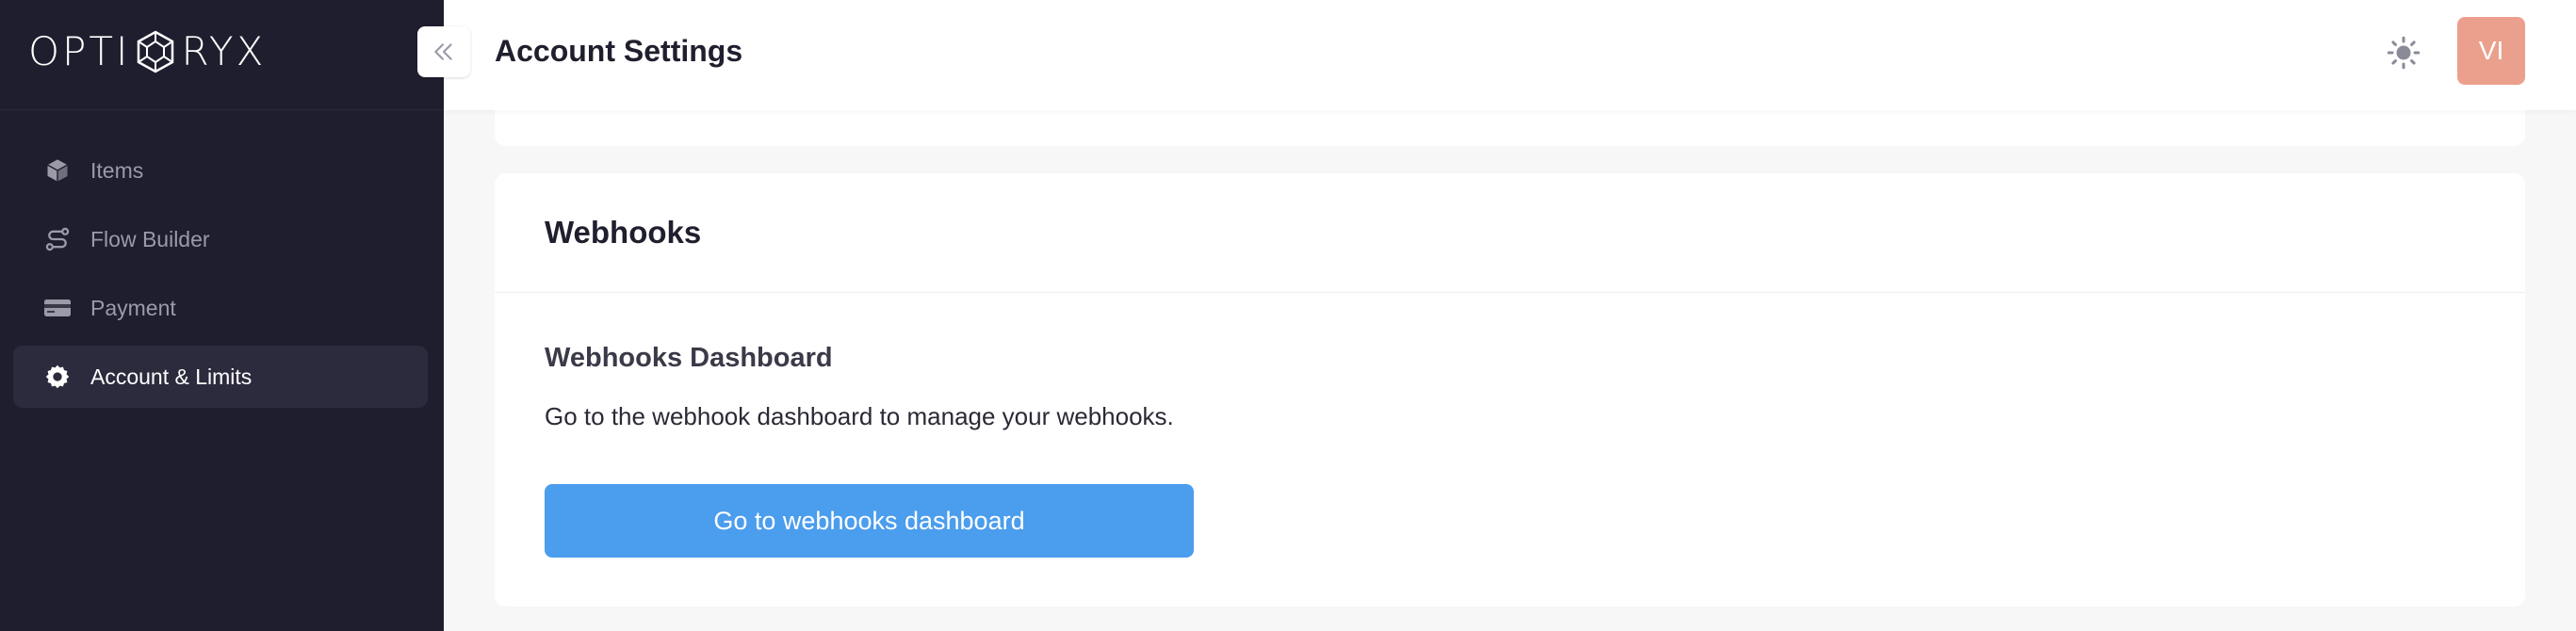 This screenshot has width=2576, height=631. I want to click on logo-mark-icon, so click(156, 51).